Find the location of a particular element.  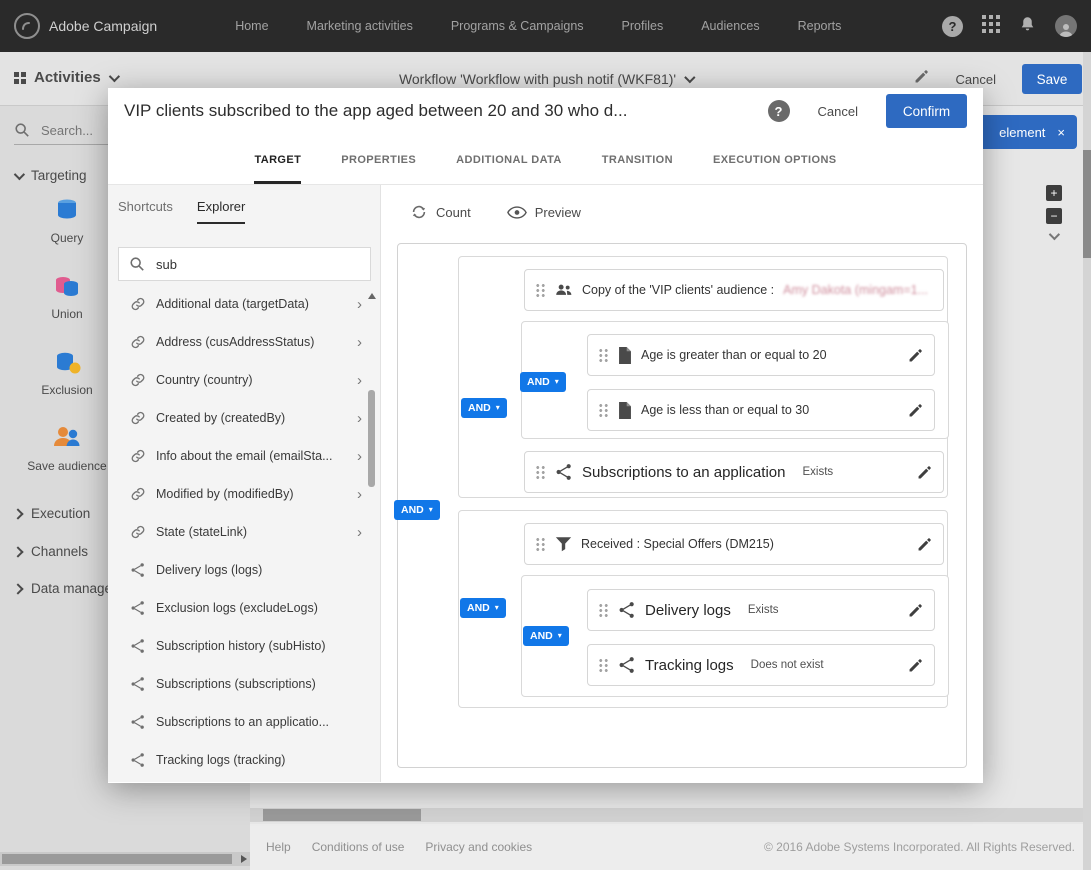

sidebar-horizontal-scrollbar is located at coordinates (125, 859).